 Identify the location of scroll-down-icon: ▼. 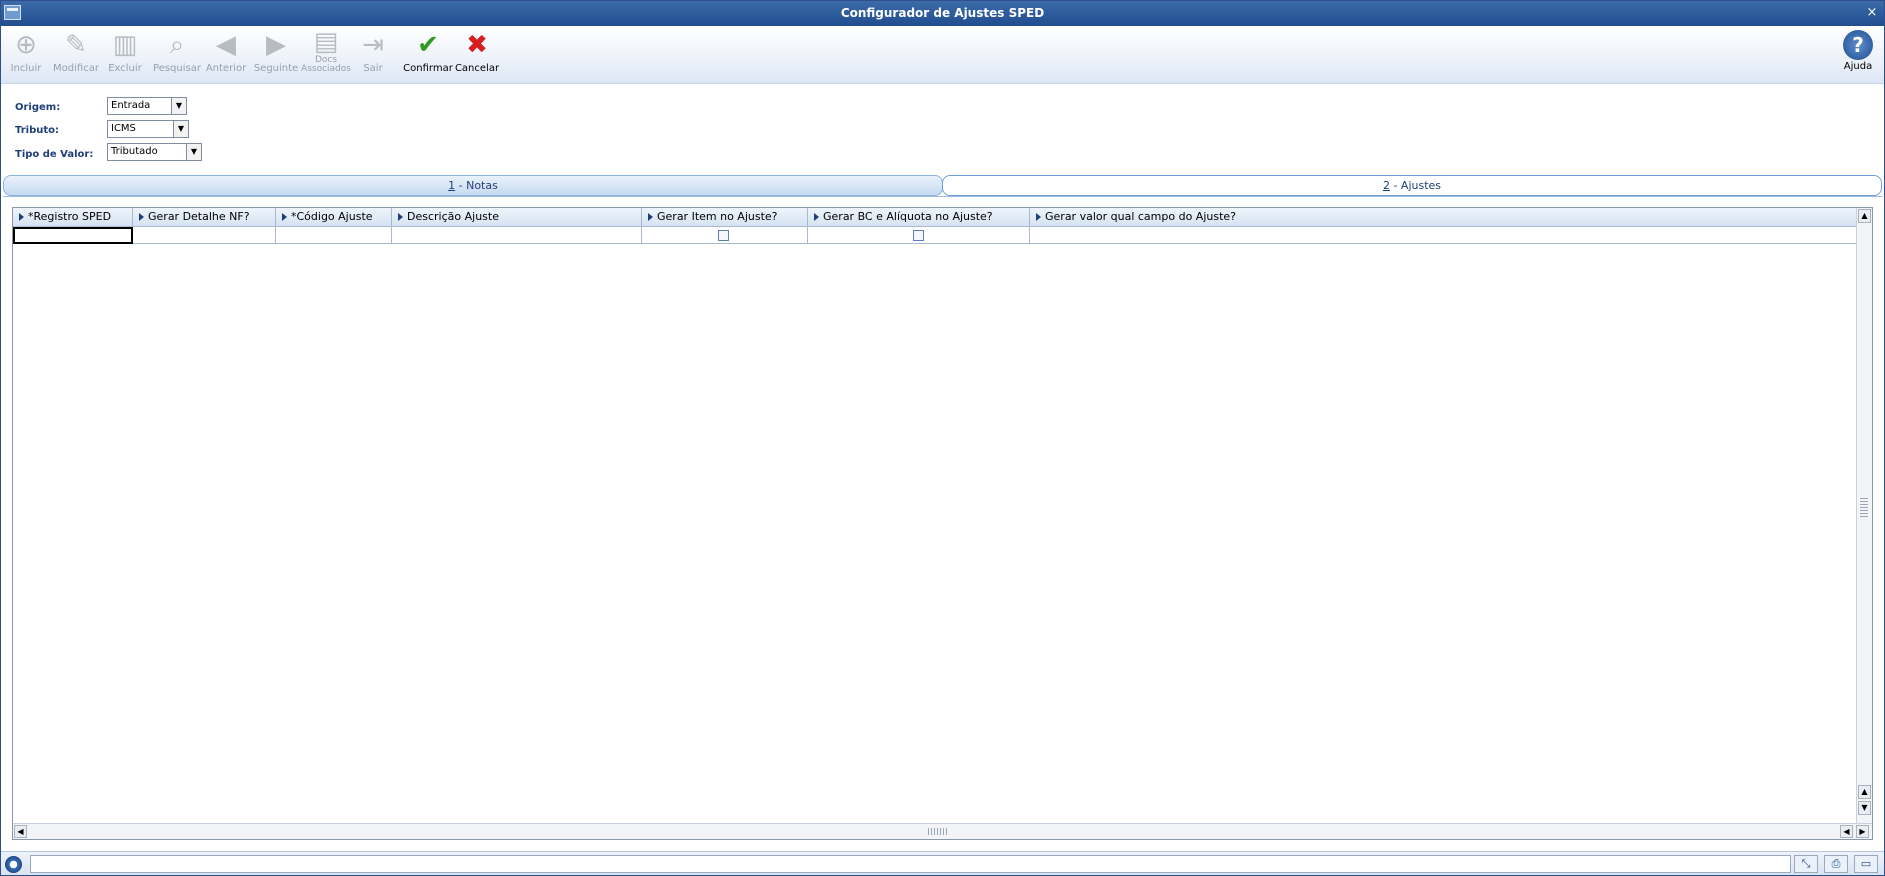
(1864, 808).